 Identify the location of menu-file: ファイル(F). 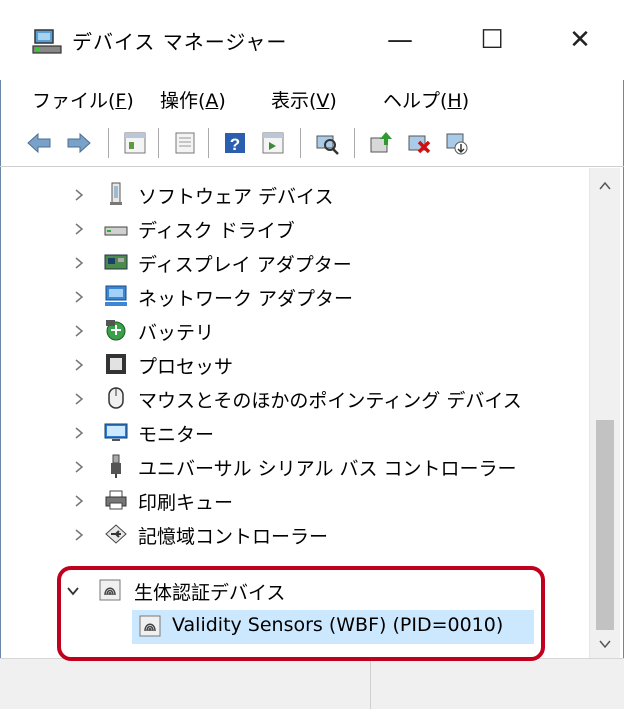
(83, 99).